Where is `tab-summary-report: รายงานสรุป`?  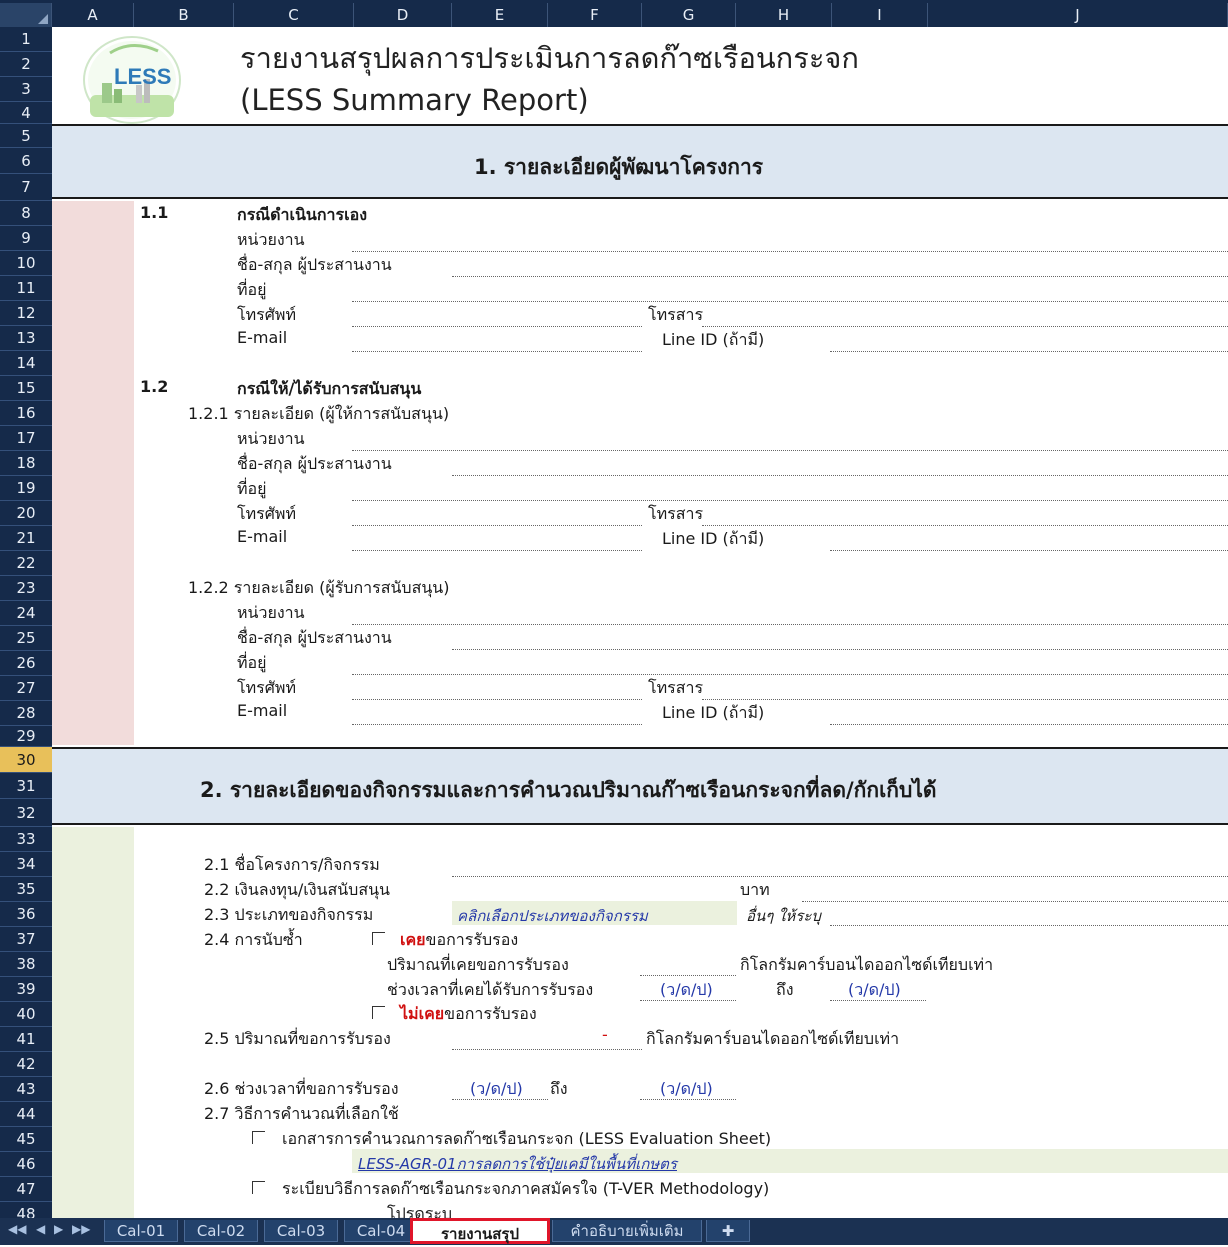 tab-summary-report: รายงานสรุป is located at coordinates (480, 1231).